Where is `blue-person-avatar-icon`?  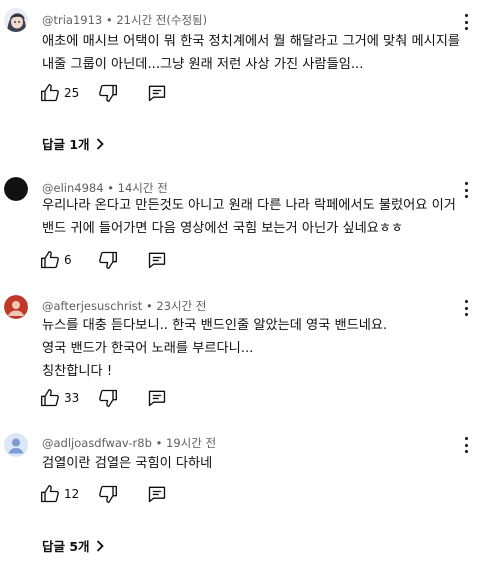
blue-person-avatar-icon is located at coordinates (16, 445).